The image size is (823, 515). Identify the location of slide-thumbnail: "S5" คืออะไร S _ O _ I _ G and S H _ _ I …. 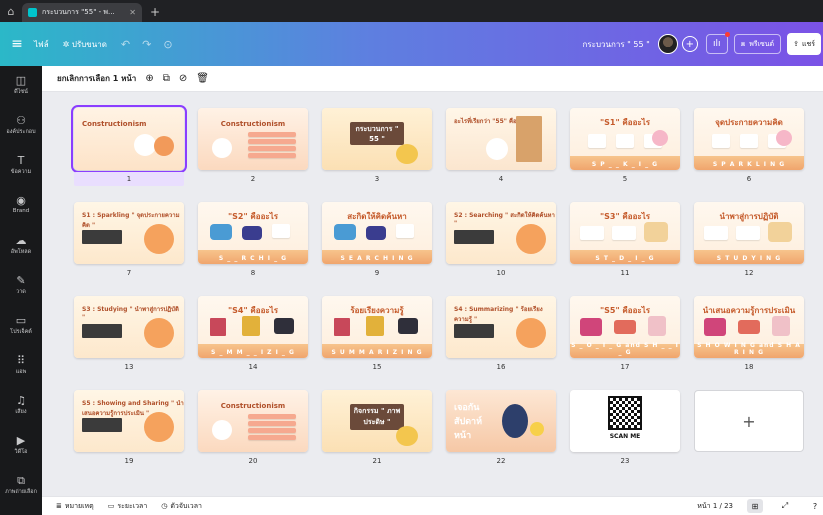
(625, 327).